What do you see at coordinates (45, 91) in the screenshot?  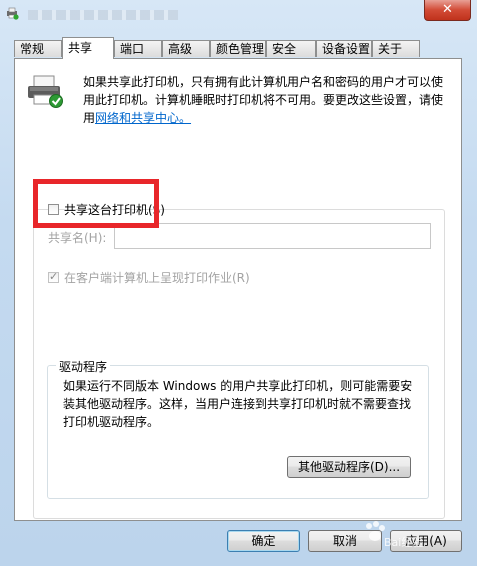 I see `printer-shared-icon` at bounding box center [45, 91].